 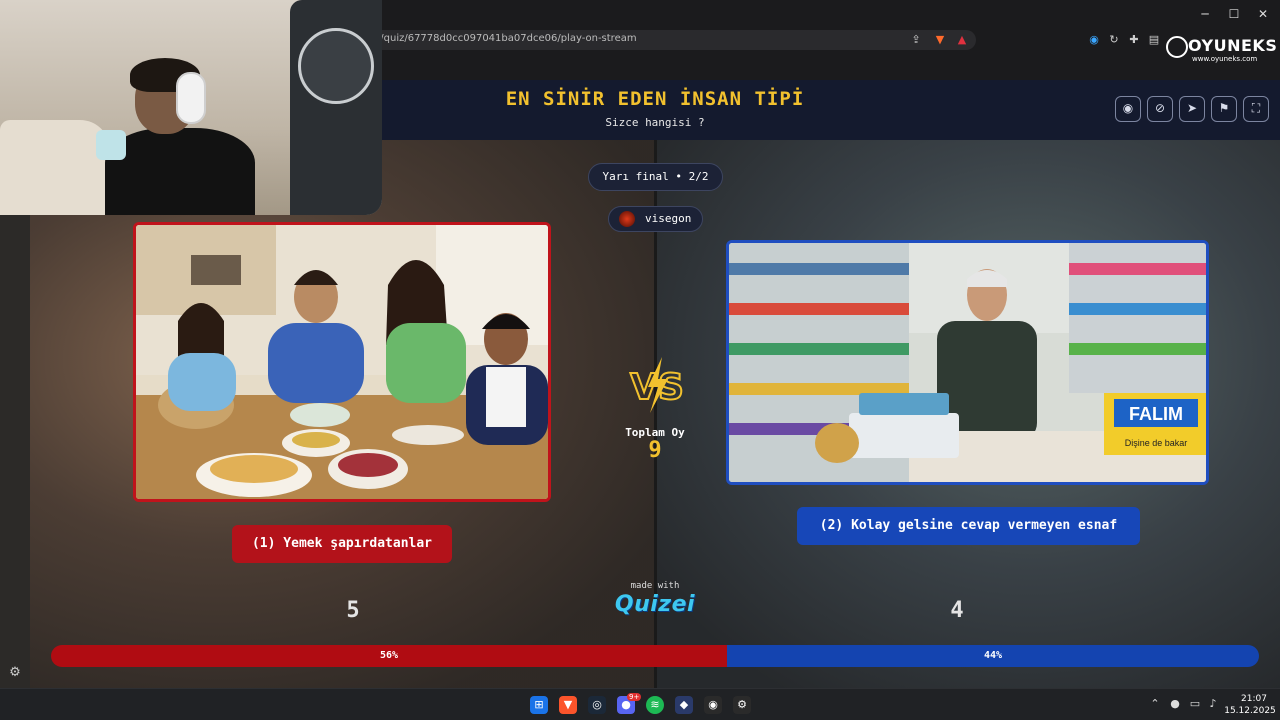 I want to click on made-with-text: made with, so click(x=655, y=586).